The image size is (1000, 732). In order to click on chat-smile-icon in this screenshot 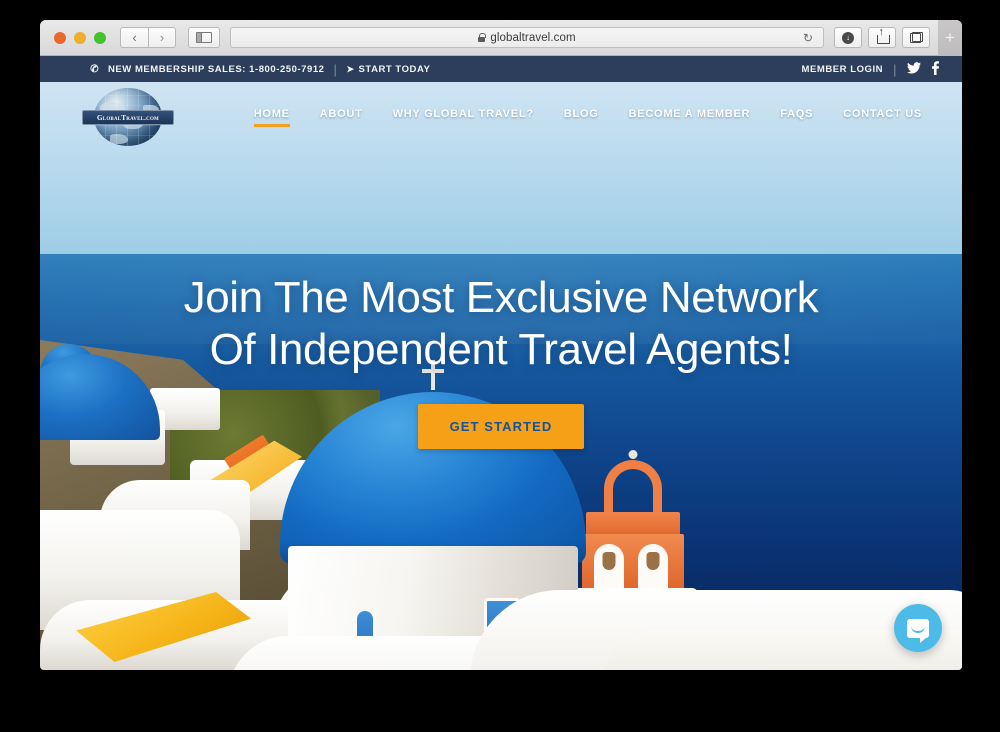, I will do `click(918, 629)`.